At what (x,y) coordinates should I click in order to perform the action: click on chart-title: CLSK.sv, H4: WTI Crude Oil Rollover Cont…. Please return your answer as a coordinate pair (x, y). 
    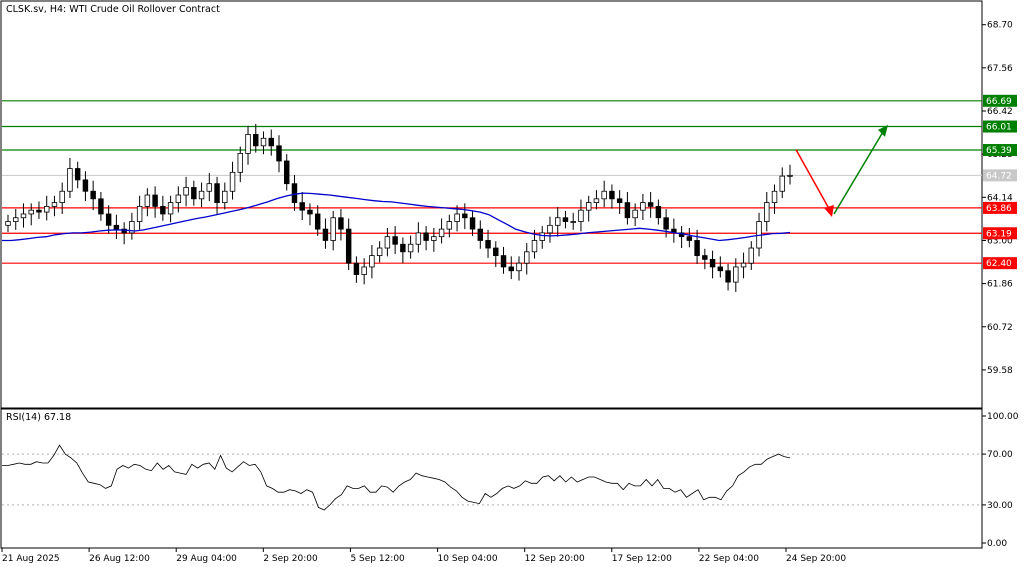
    Looking at the image, I should click on (113, 9).